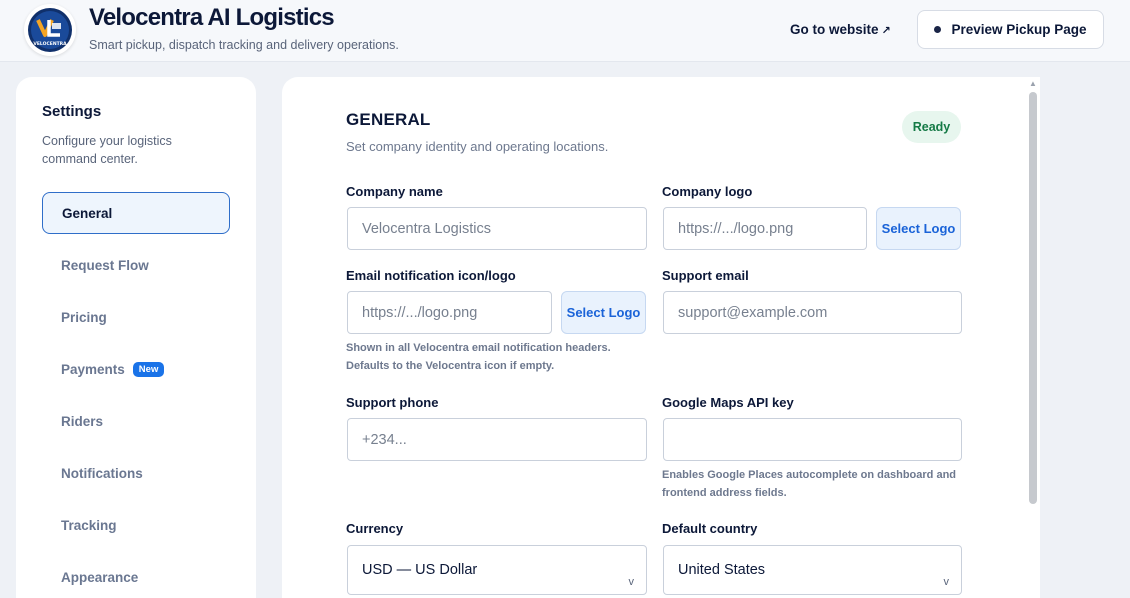  Describe the element at coordinates (812, 312) in the screenshot. I see `support-email-input` at that location.